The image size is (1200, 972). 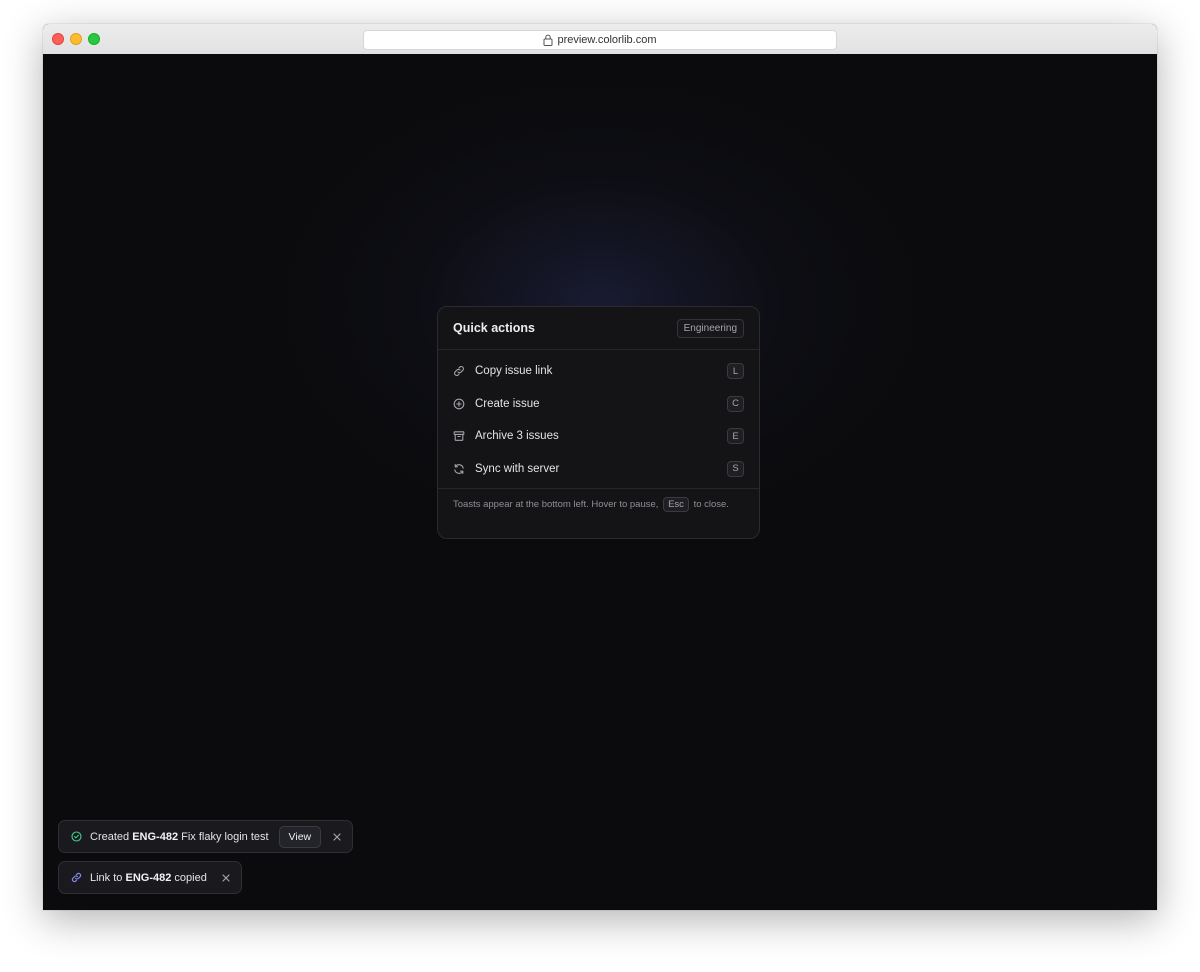 What do you see at coordinates (76, 836) in the screenshot?
I see `check-circle-icon` at bounding box center [76, 836].